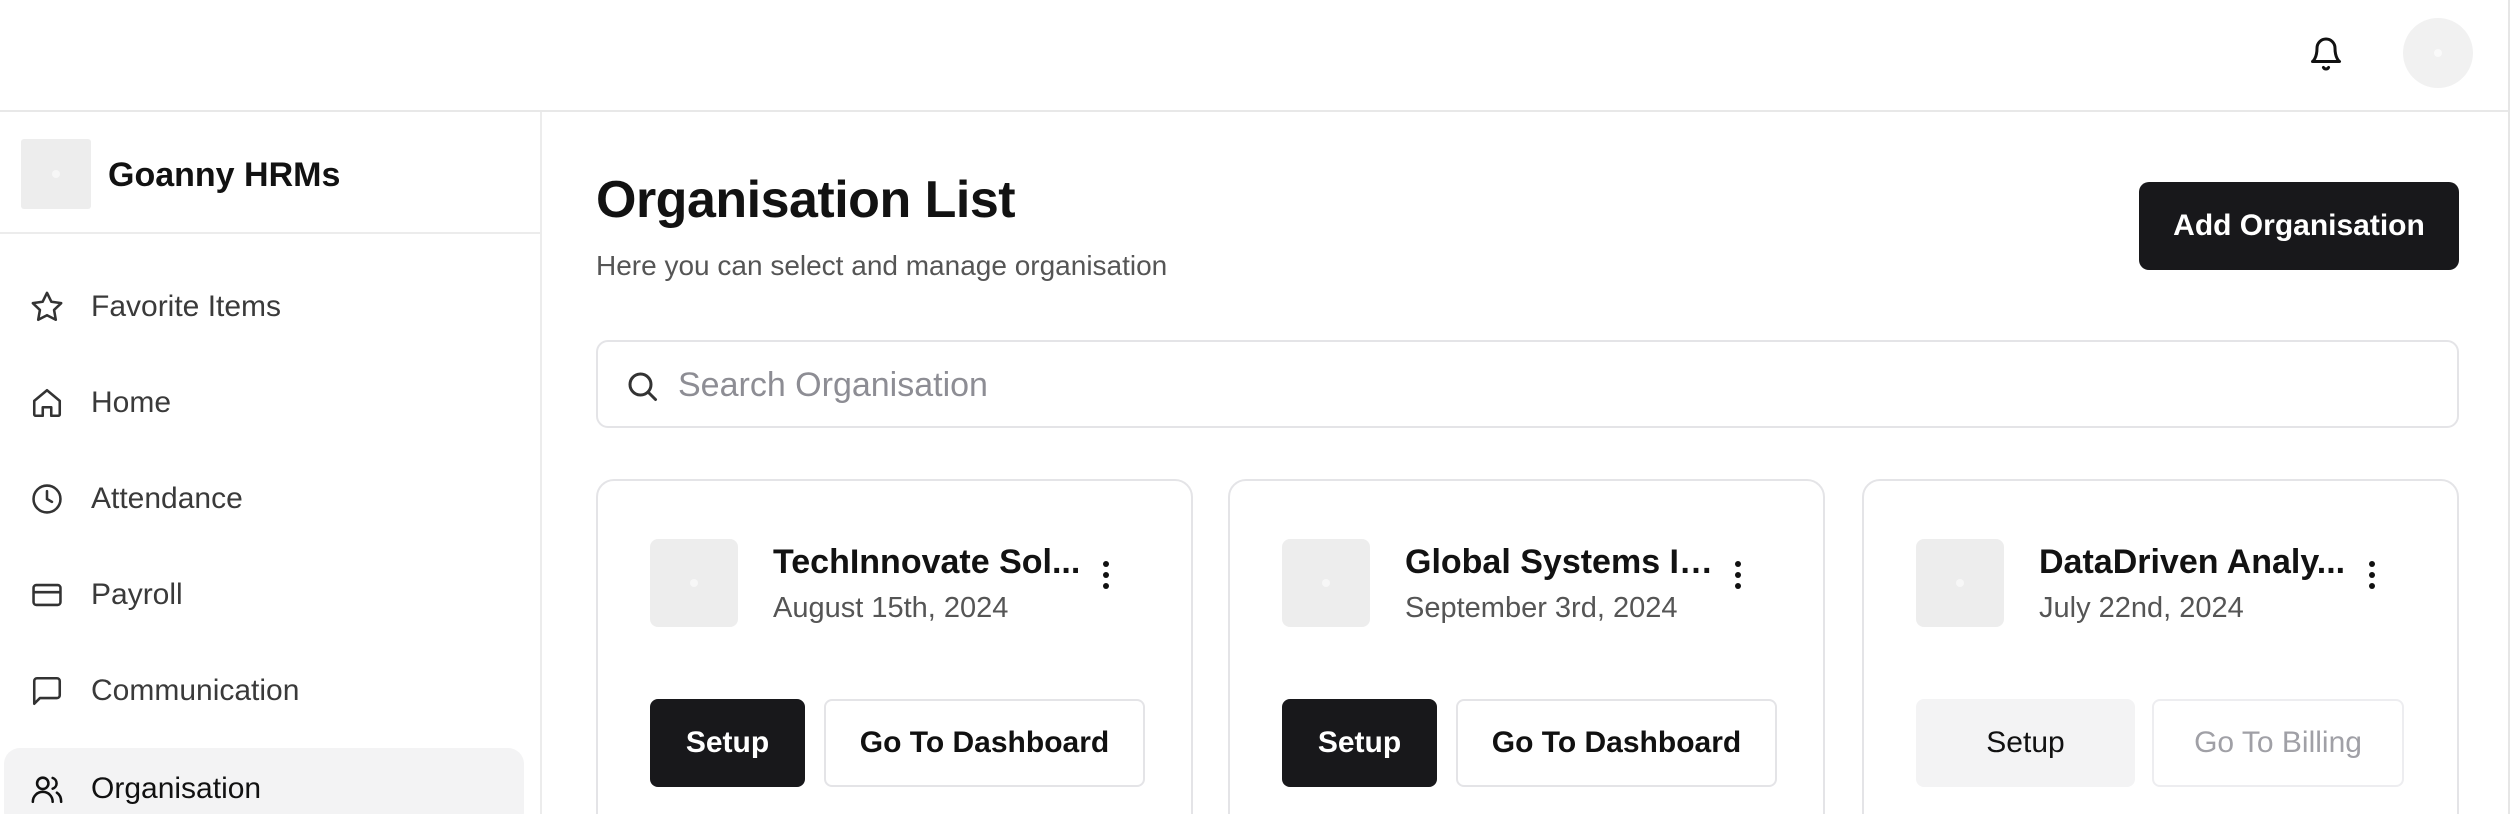 This screenshot has height=814, width=2519. What do you see at coordinates (1541, 608) in the screenshot?
I see `organisation-date: September 3rd, 2024` at bounding box center [1541, 608].